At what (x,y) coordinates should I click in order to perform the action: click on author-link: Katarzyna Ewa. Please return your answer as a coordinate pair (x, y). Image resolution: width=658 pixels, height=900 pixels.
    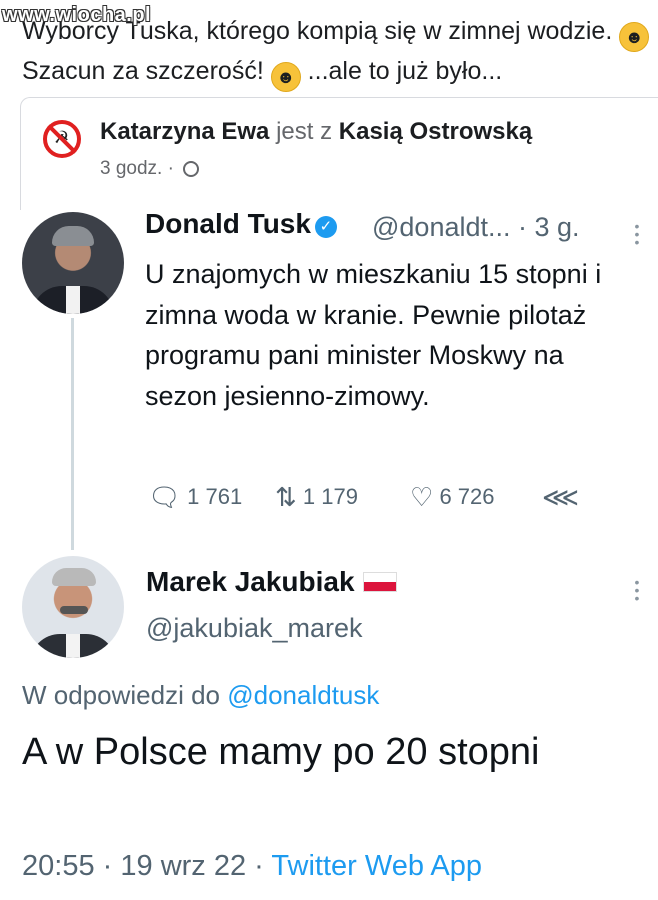
    Looking at the image, I should click on (184, 131).